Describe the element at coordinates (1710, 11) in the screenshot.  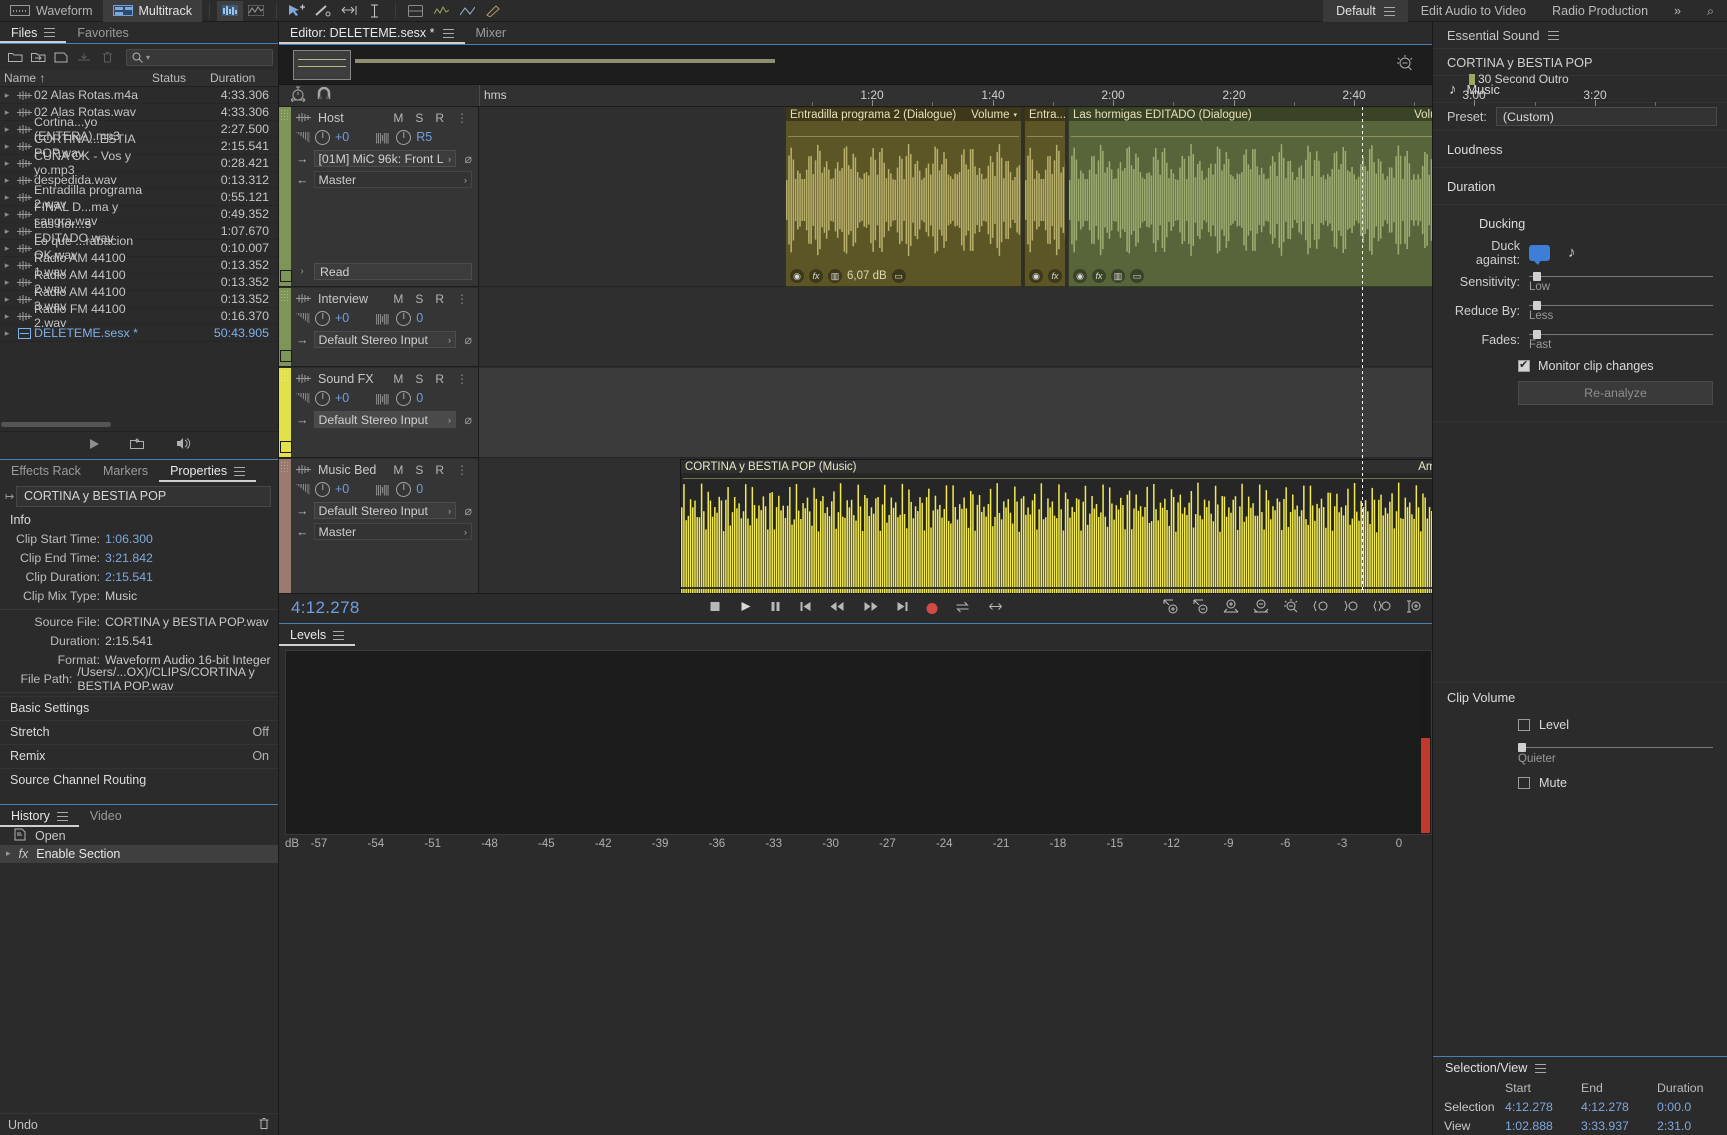
I see `search-help-button: ⌕` at that location.